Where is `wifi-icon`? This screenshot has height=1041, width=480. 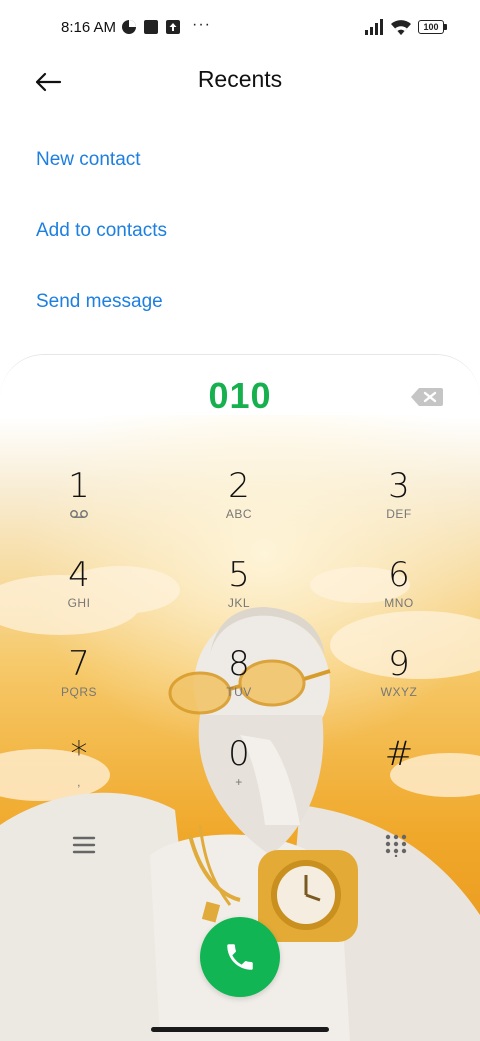
wifi-icon is located at coordinates (401, 27).